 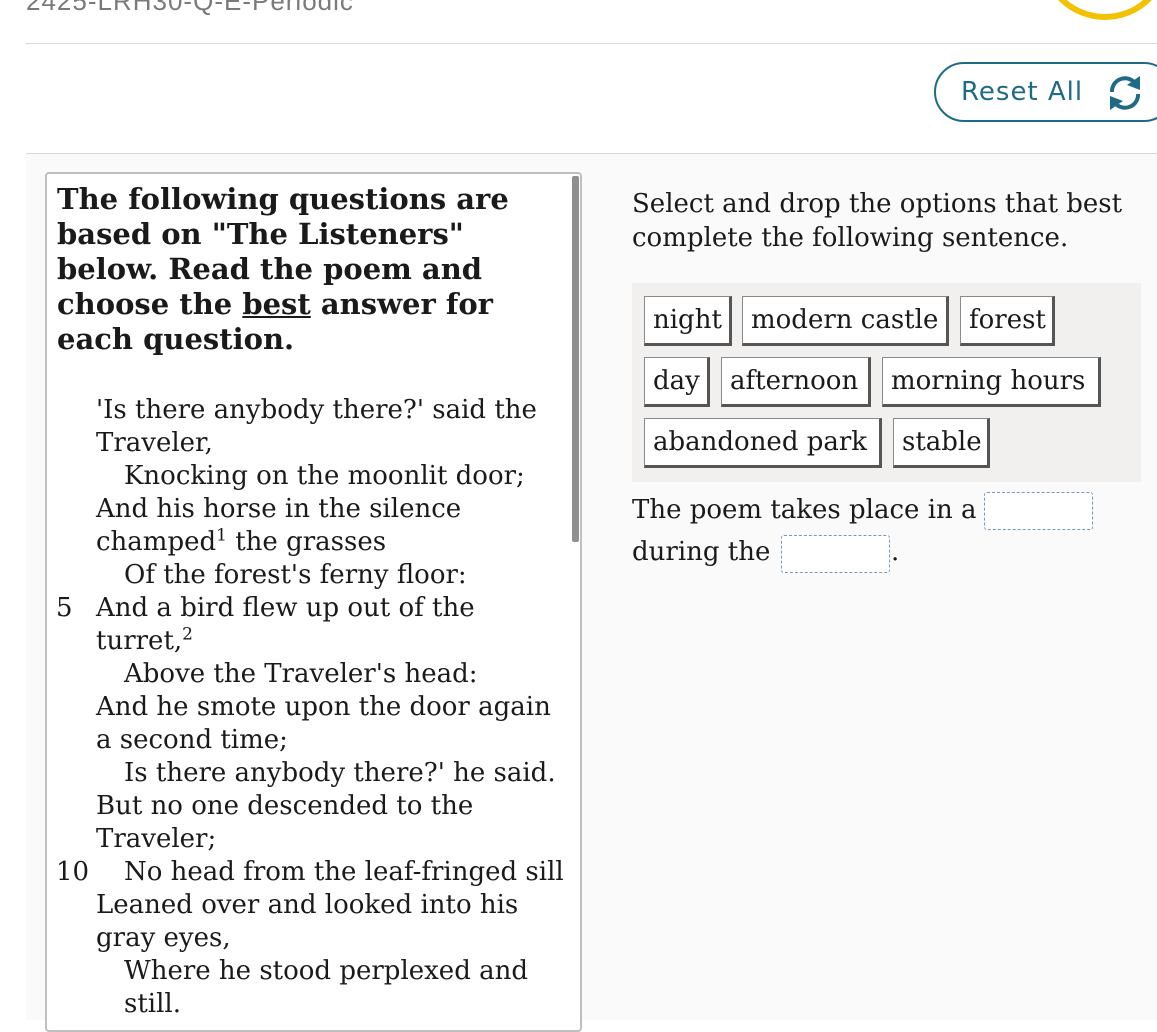 What do you see at coordinates (154, 443) in the screenshot?
I see `poem-line: Traveler,` at bounding box center [154, 443].